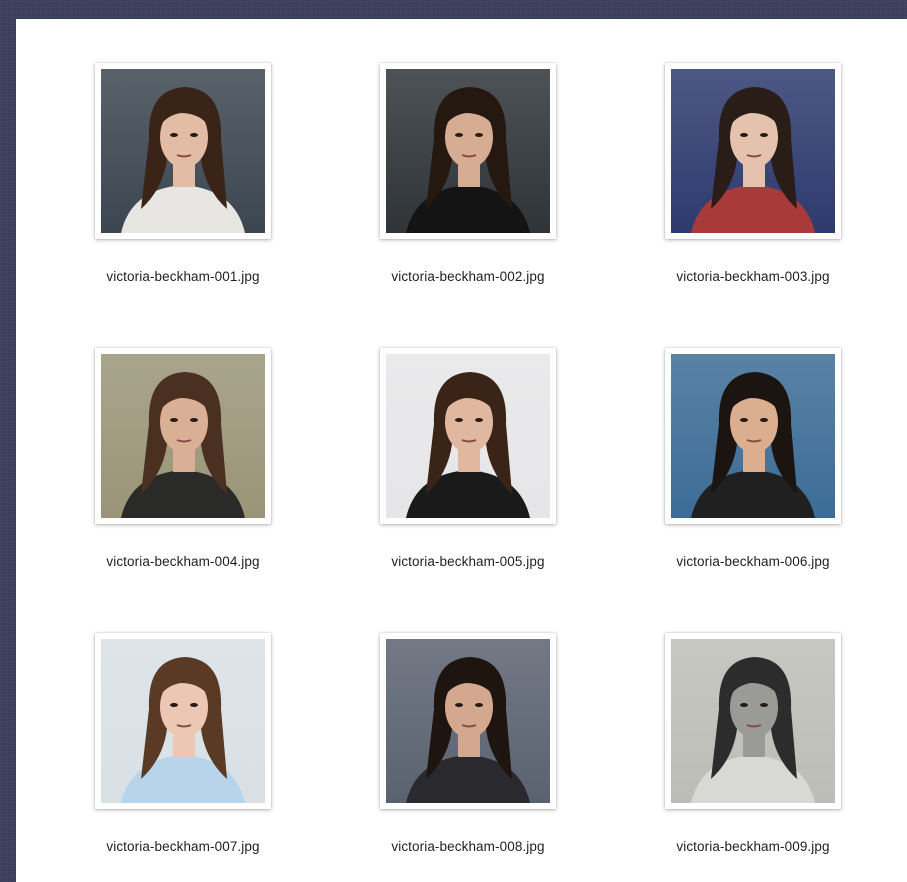  I want to click on file-name-label: victoria-beckham-001.jpg, so click(182, 276).